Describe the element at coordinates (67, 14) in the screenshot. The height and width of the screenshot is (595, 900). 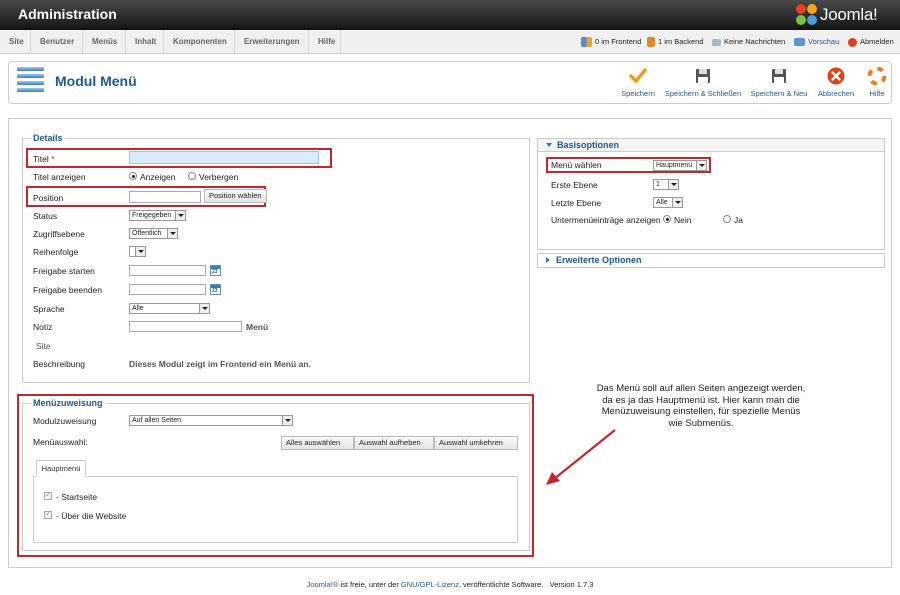
I see `app-title: Administration` at that location.